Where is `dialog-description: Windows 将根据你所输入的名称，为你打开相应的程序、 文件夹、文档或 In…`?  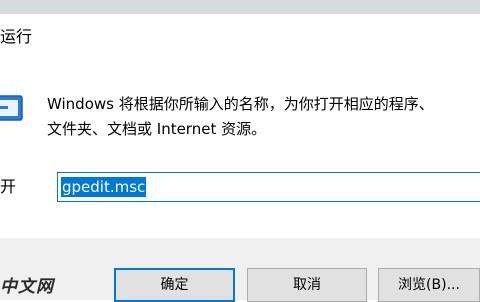 dialog-description: Windows 将根据你所输入的名称，为你打开相应的程序、 文件夹、文档或 In… is located at coordinates (262, 117).